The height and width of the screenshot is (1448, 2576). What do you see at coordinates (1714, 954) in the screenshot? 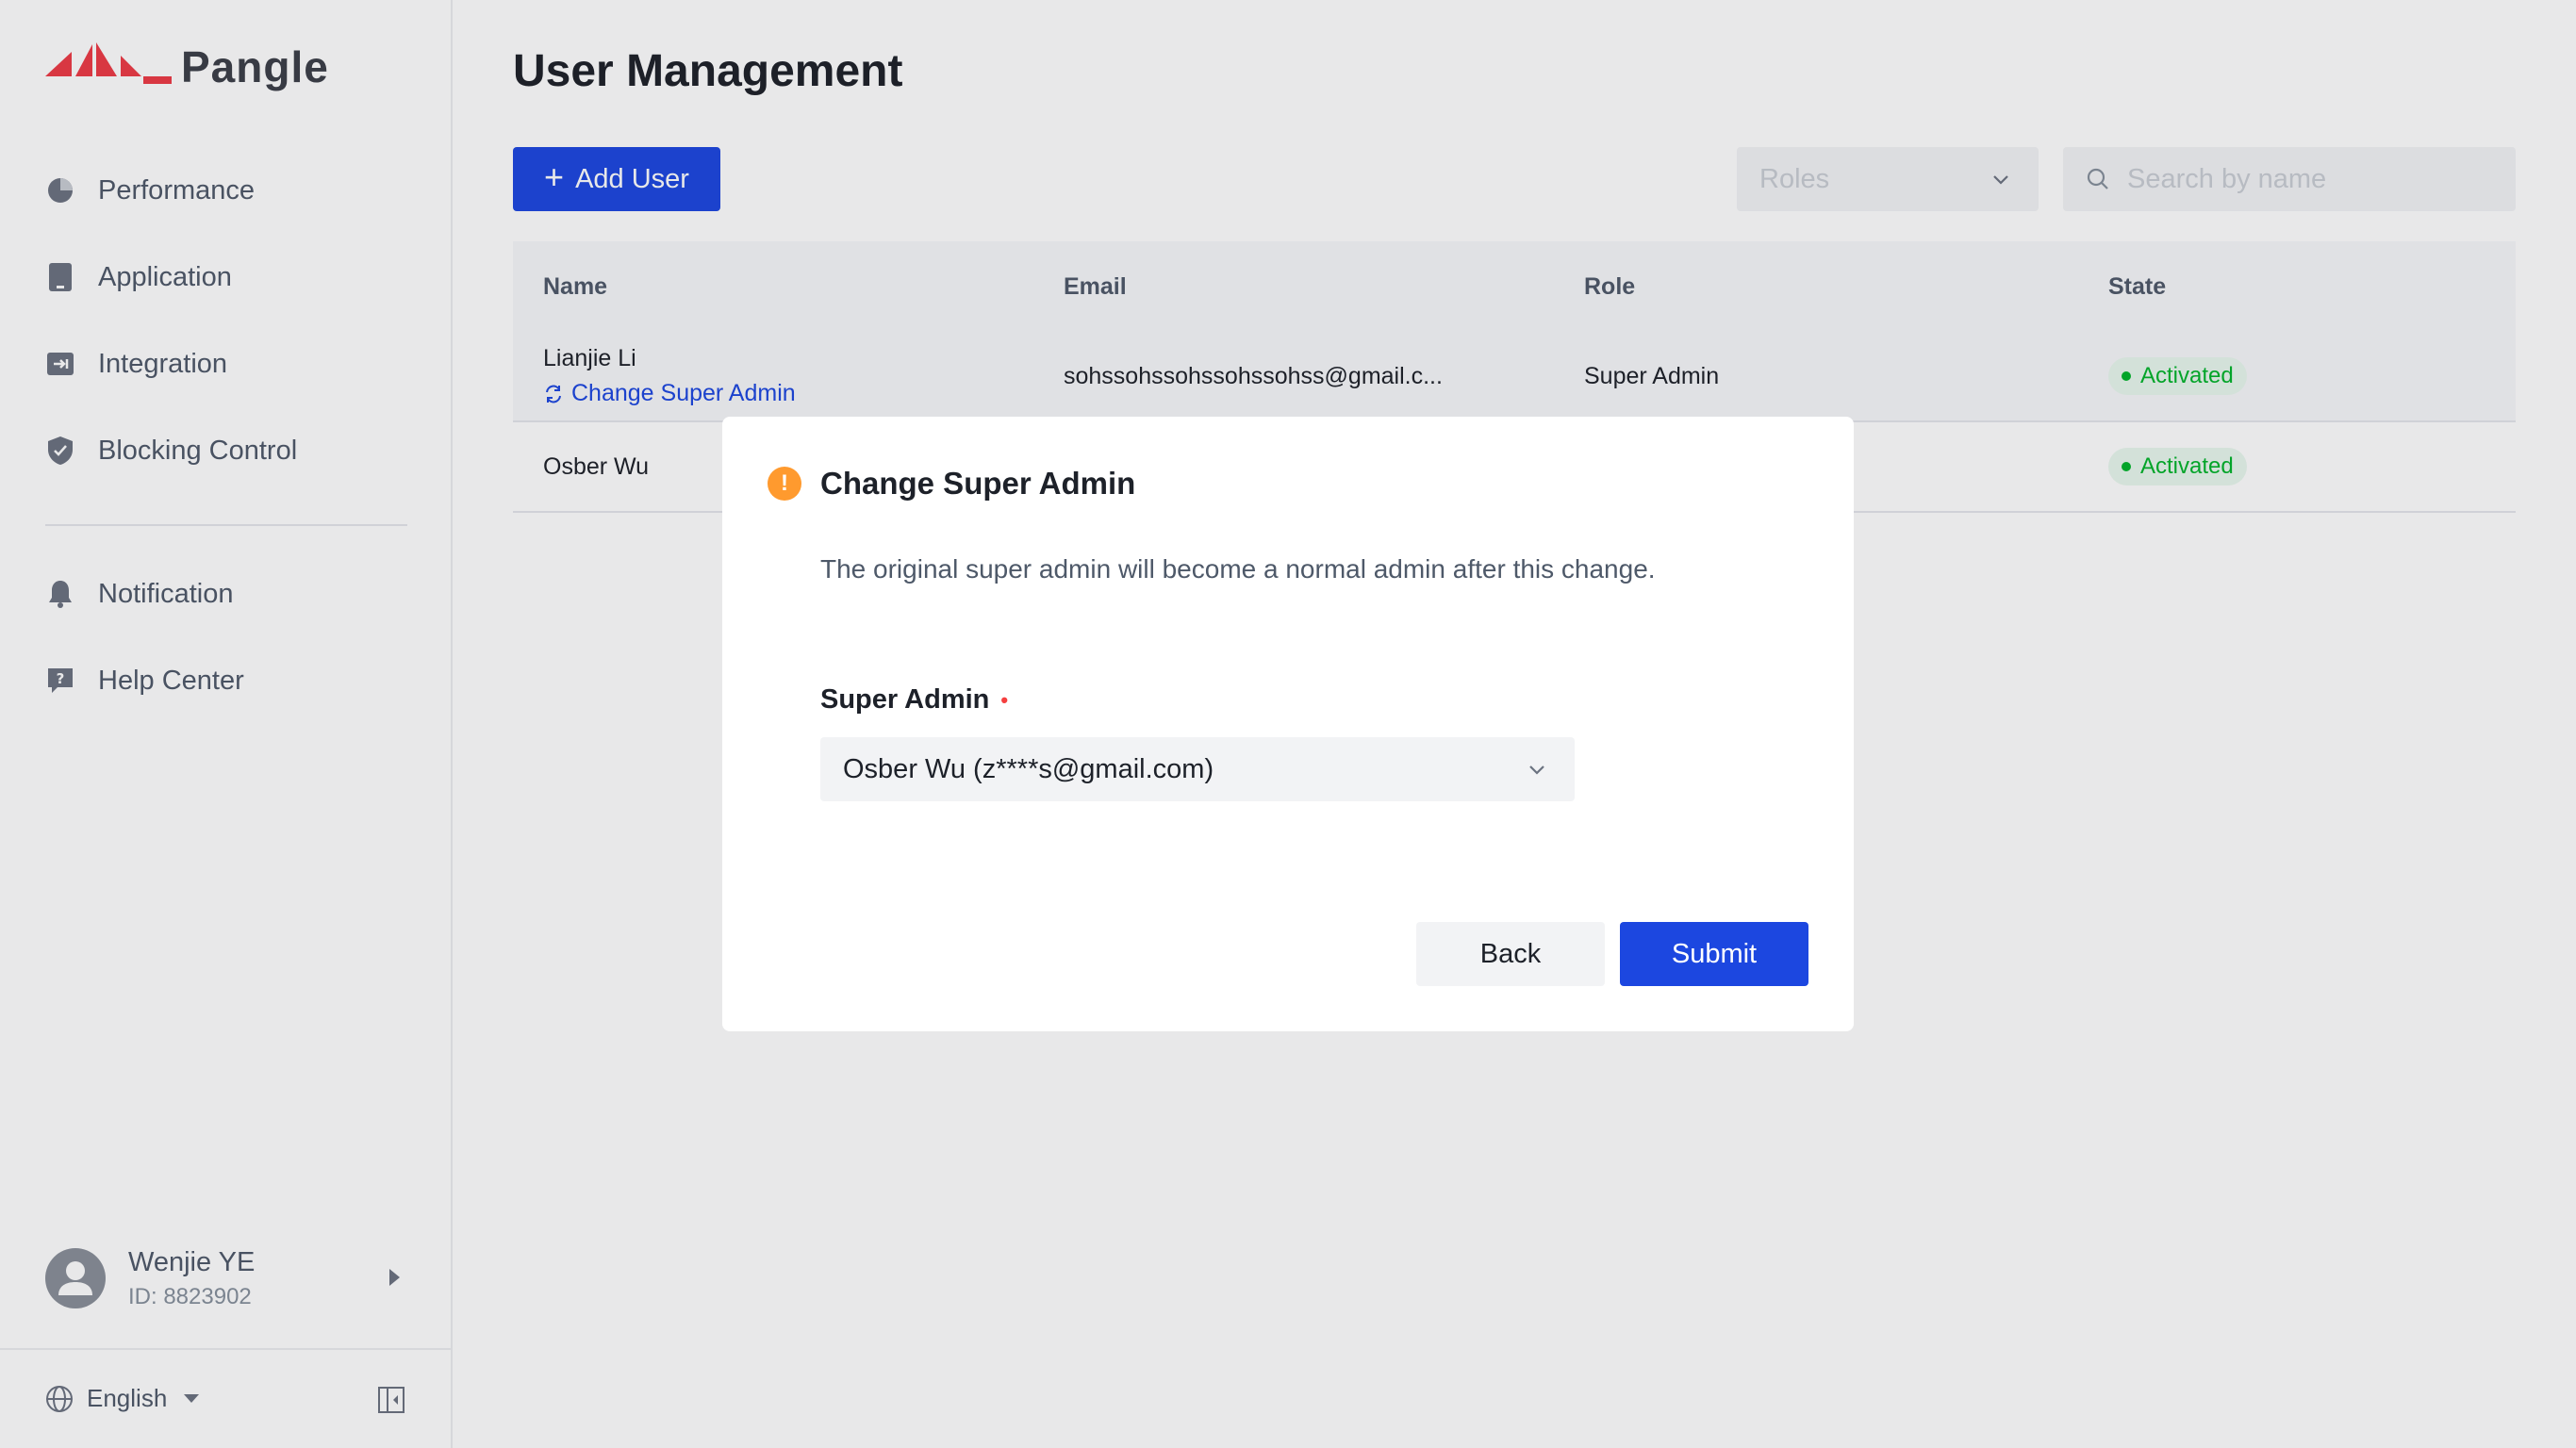
I see `submit-button: Submit` at bounding box center [1714, 954].